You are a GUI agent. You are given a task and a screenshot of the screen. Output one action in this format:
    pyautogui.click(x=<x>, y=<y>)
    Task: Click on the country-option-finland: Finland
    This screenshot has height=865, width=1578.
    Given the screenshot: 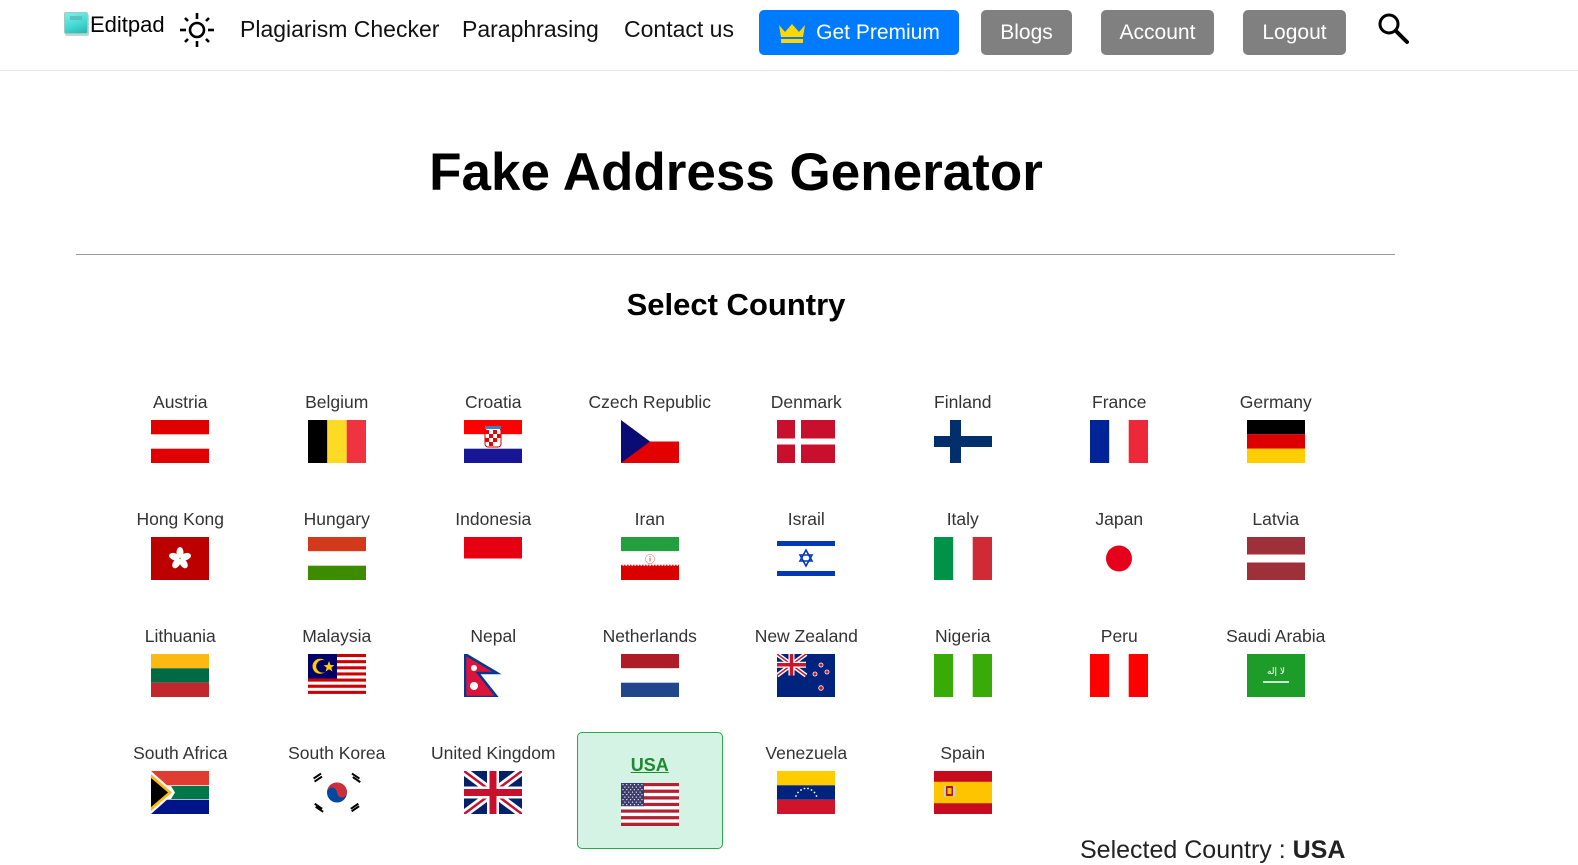 What is the action you would take?
    pyautogui.click(x=963, y=440)
    